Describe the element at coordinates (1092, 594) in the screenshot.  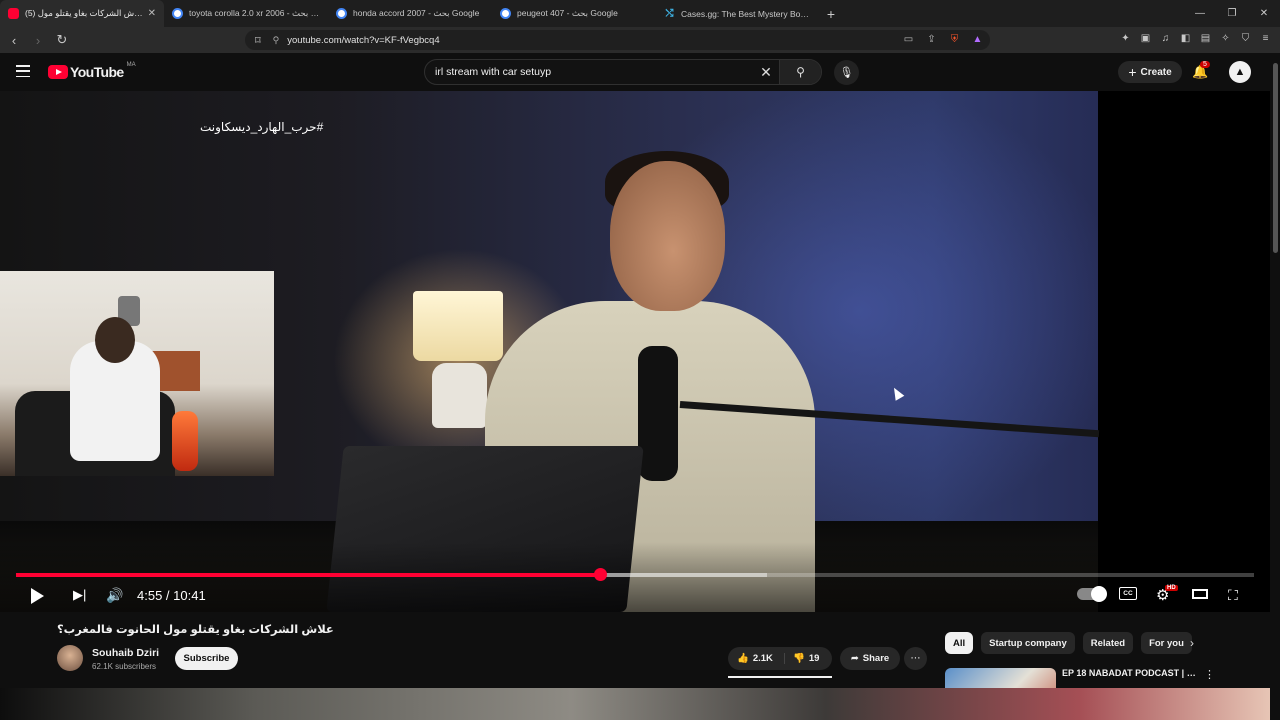
I see `autoplay-toggle` at that location.